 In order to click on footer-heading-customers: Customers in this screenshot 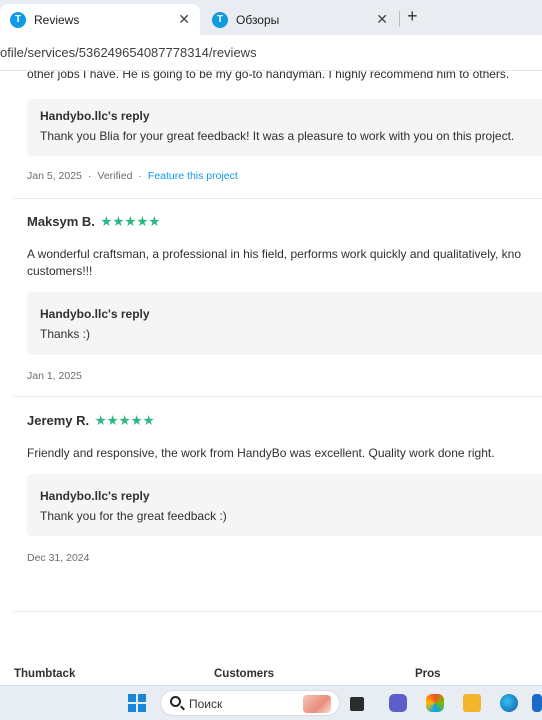, I will do `click(244, 674)`.